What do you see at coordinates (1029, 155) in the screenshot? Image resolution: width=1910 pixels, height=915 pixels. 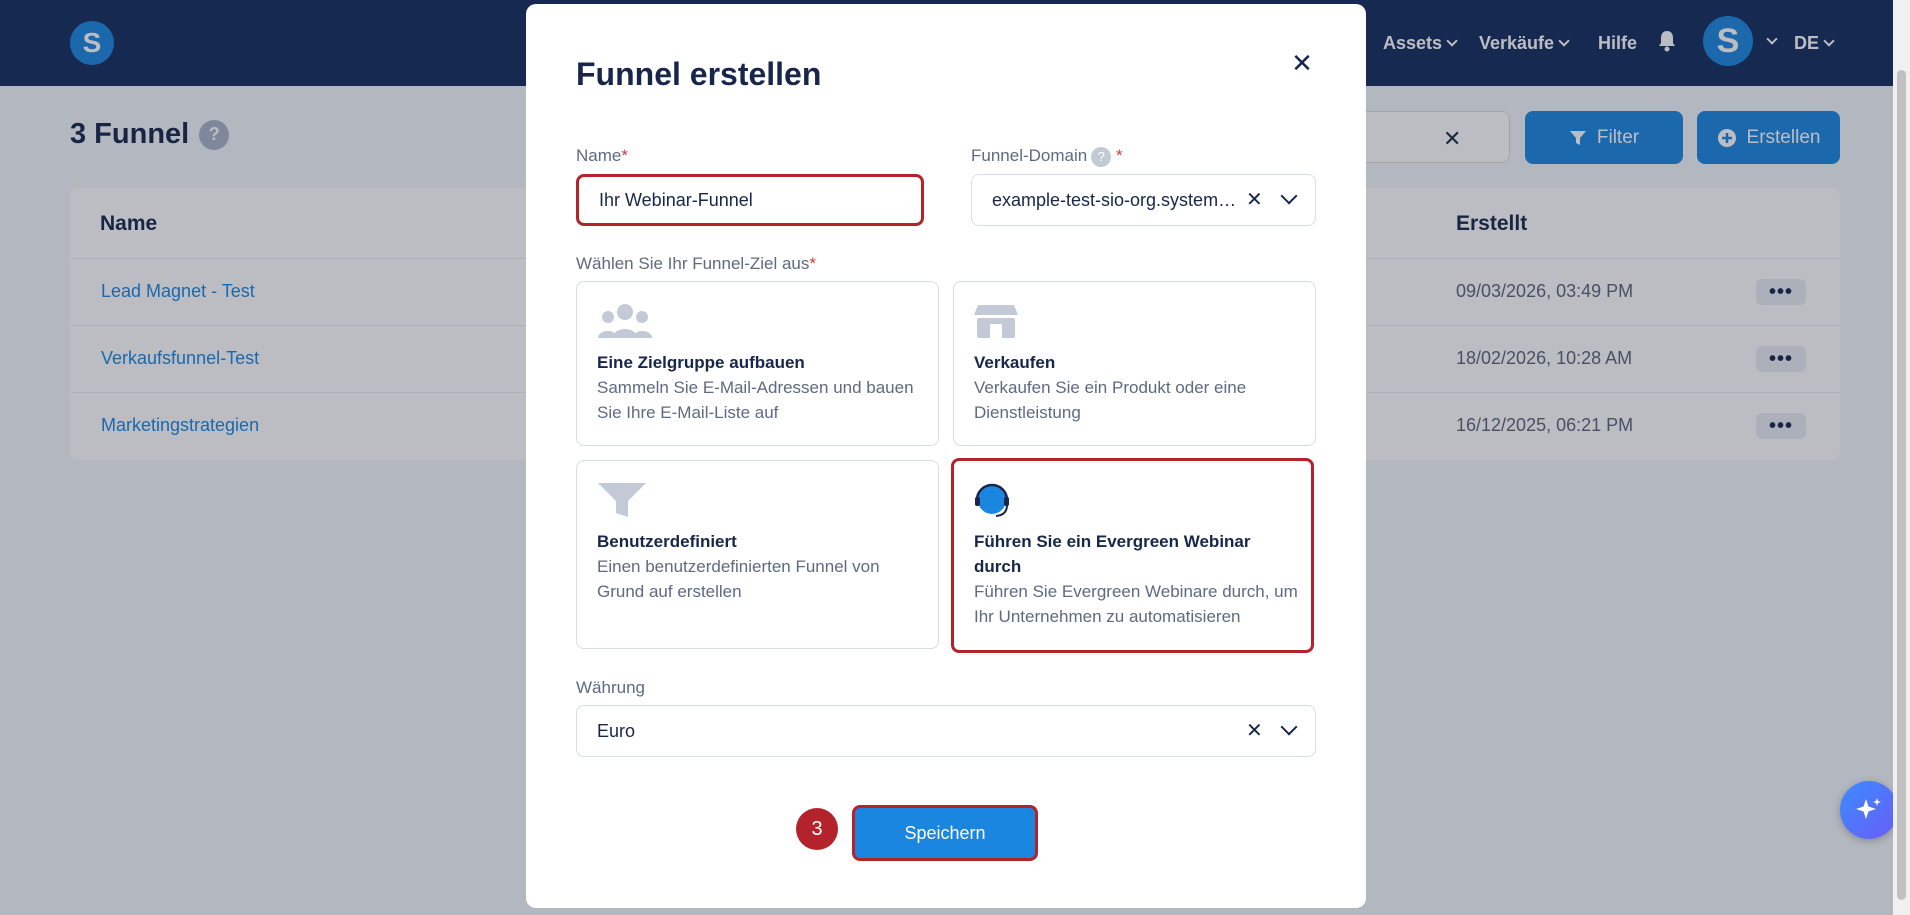 I see `domain-label-text: Funnel-Domain` at bounding box center [1029, 155].